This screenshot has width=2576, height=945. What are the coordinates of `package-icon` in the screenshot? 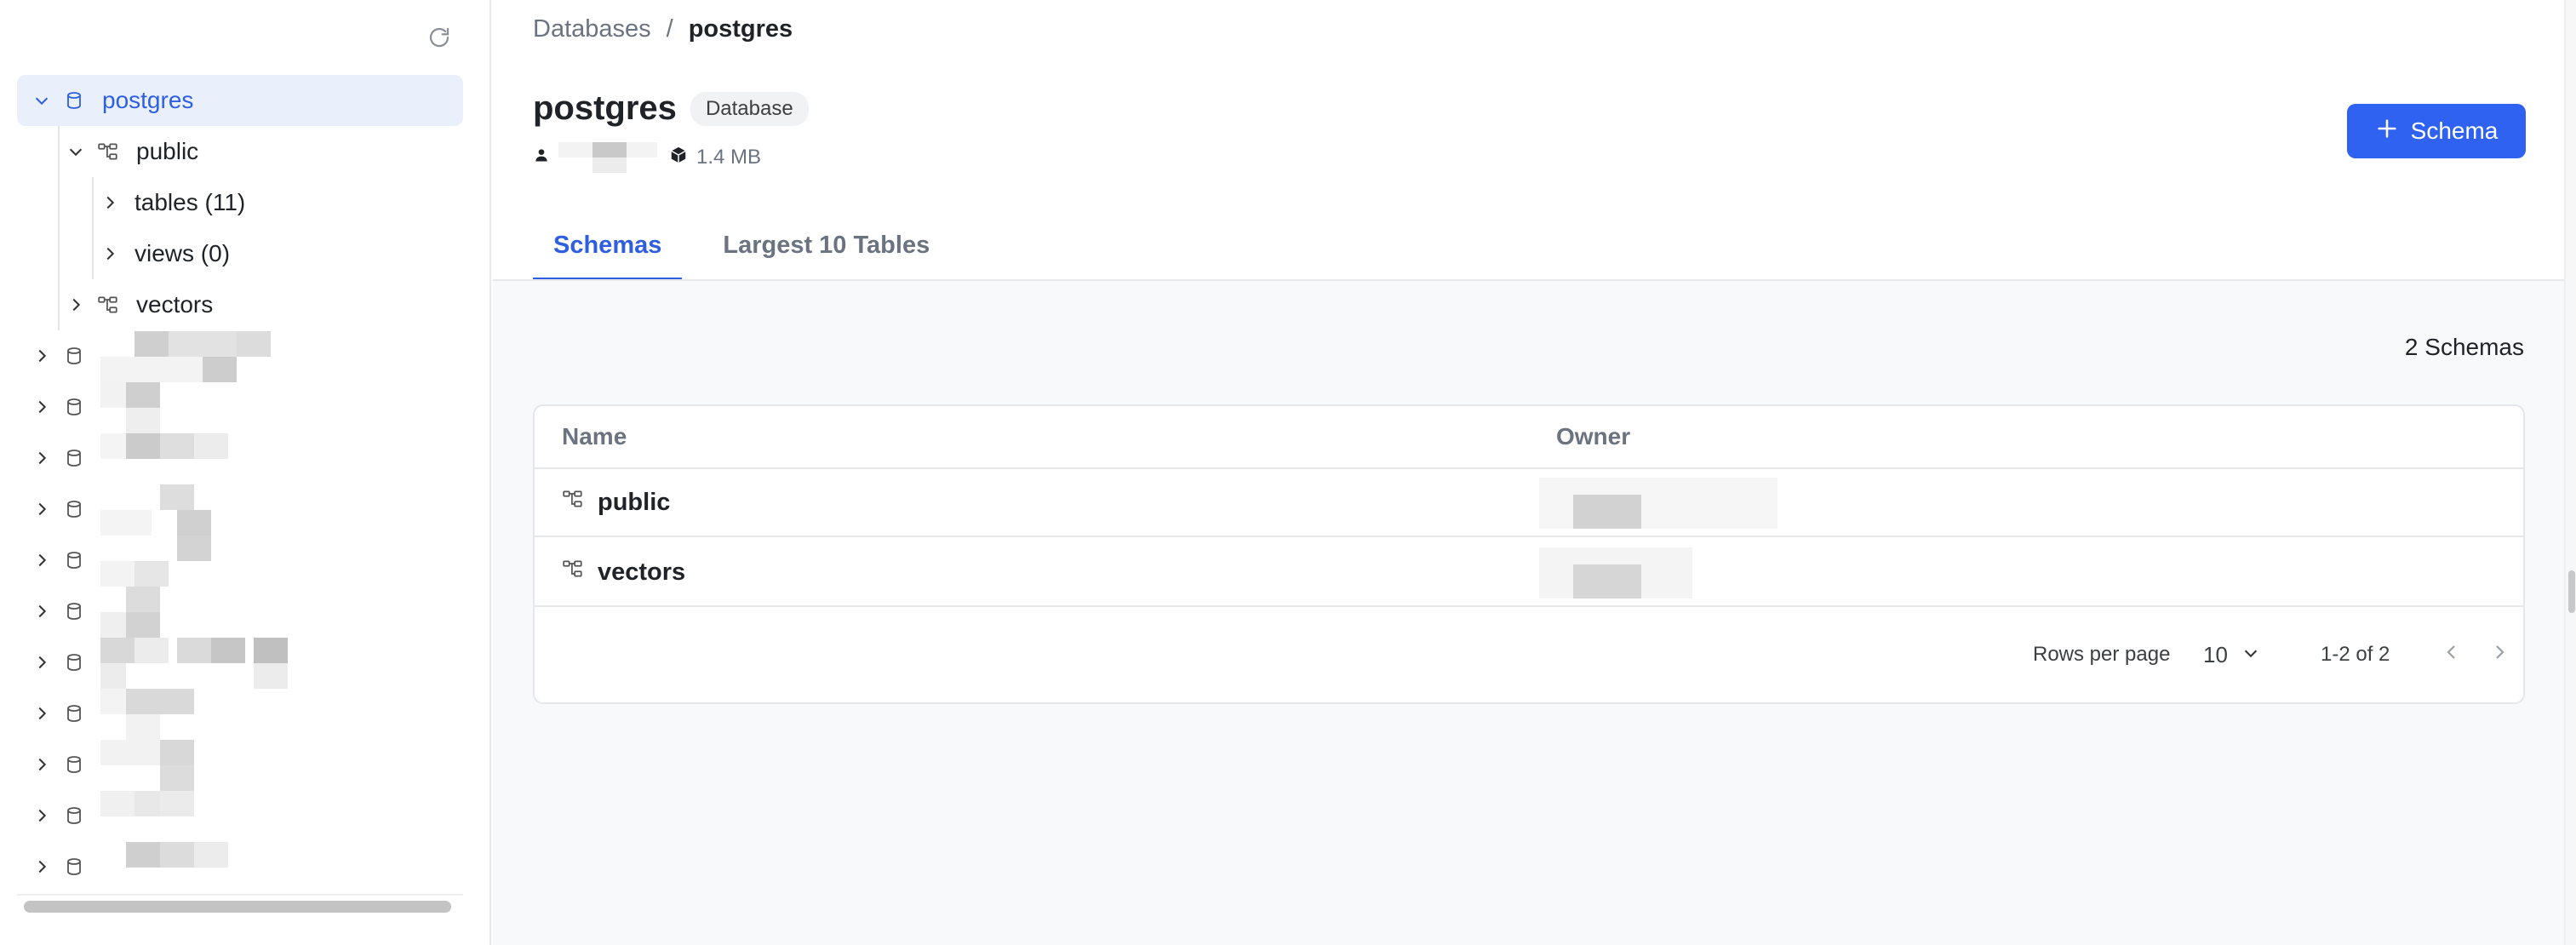 It's located at (678, 158).